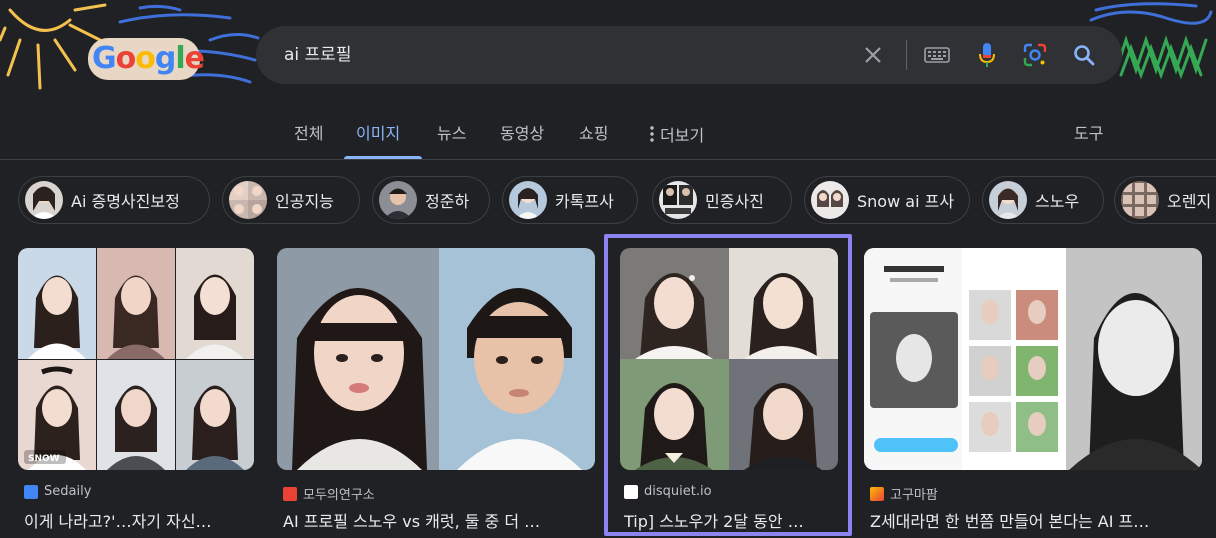 This screenshot has width=1216, height=538. What do you see at coordinates (722, 200) in the screenshot?
I see `chip-id-photo: 민증사진` at bounding box center [722, 200].